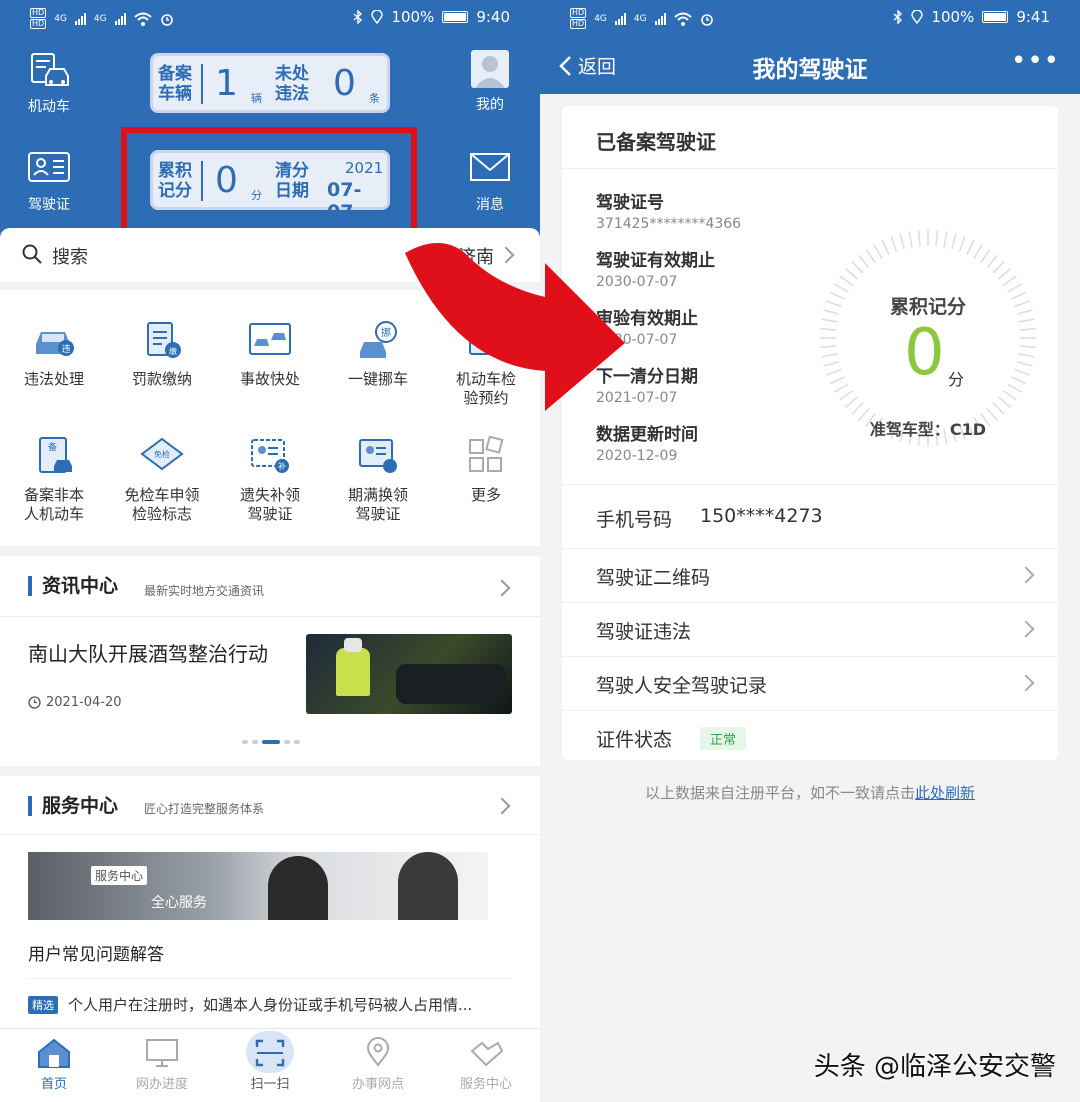  Describe the element at coordinates (49, 167) in the screenshot. I see `id-card-icon` at that location.